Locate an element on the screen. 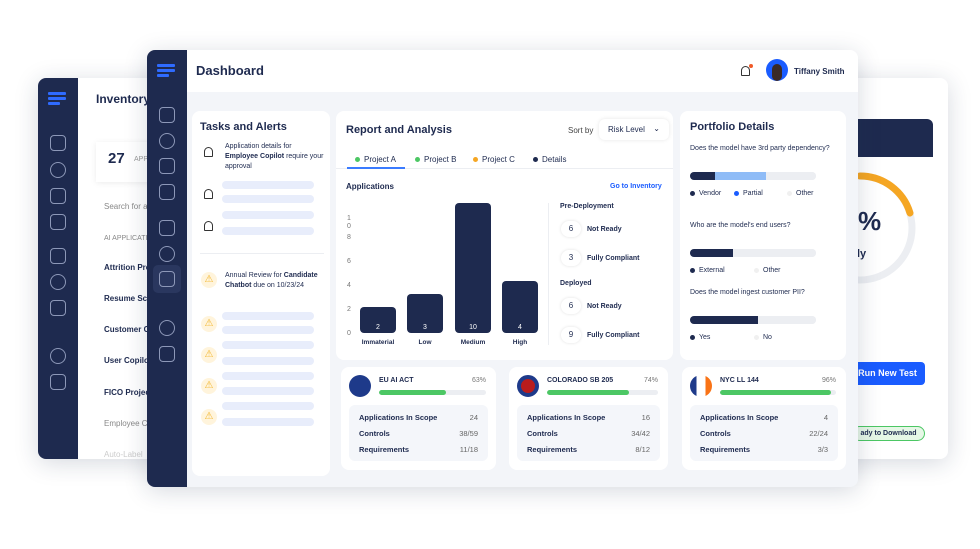 This screenshot has width=980, height=549. ready-to-download-pill: ady to Download is located at coordinates (888, 433).